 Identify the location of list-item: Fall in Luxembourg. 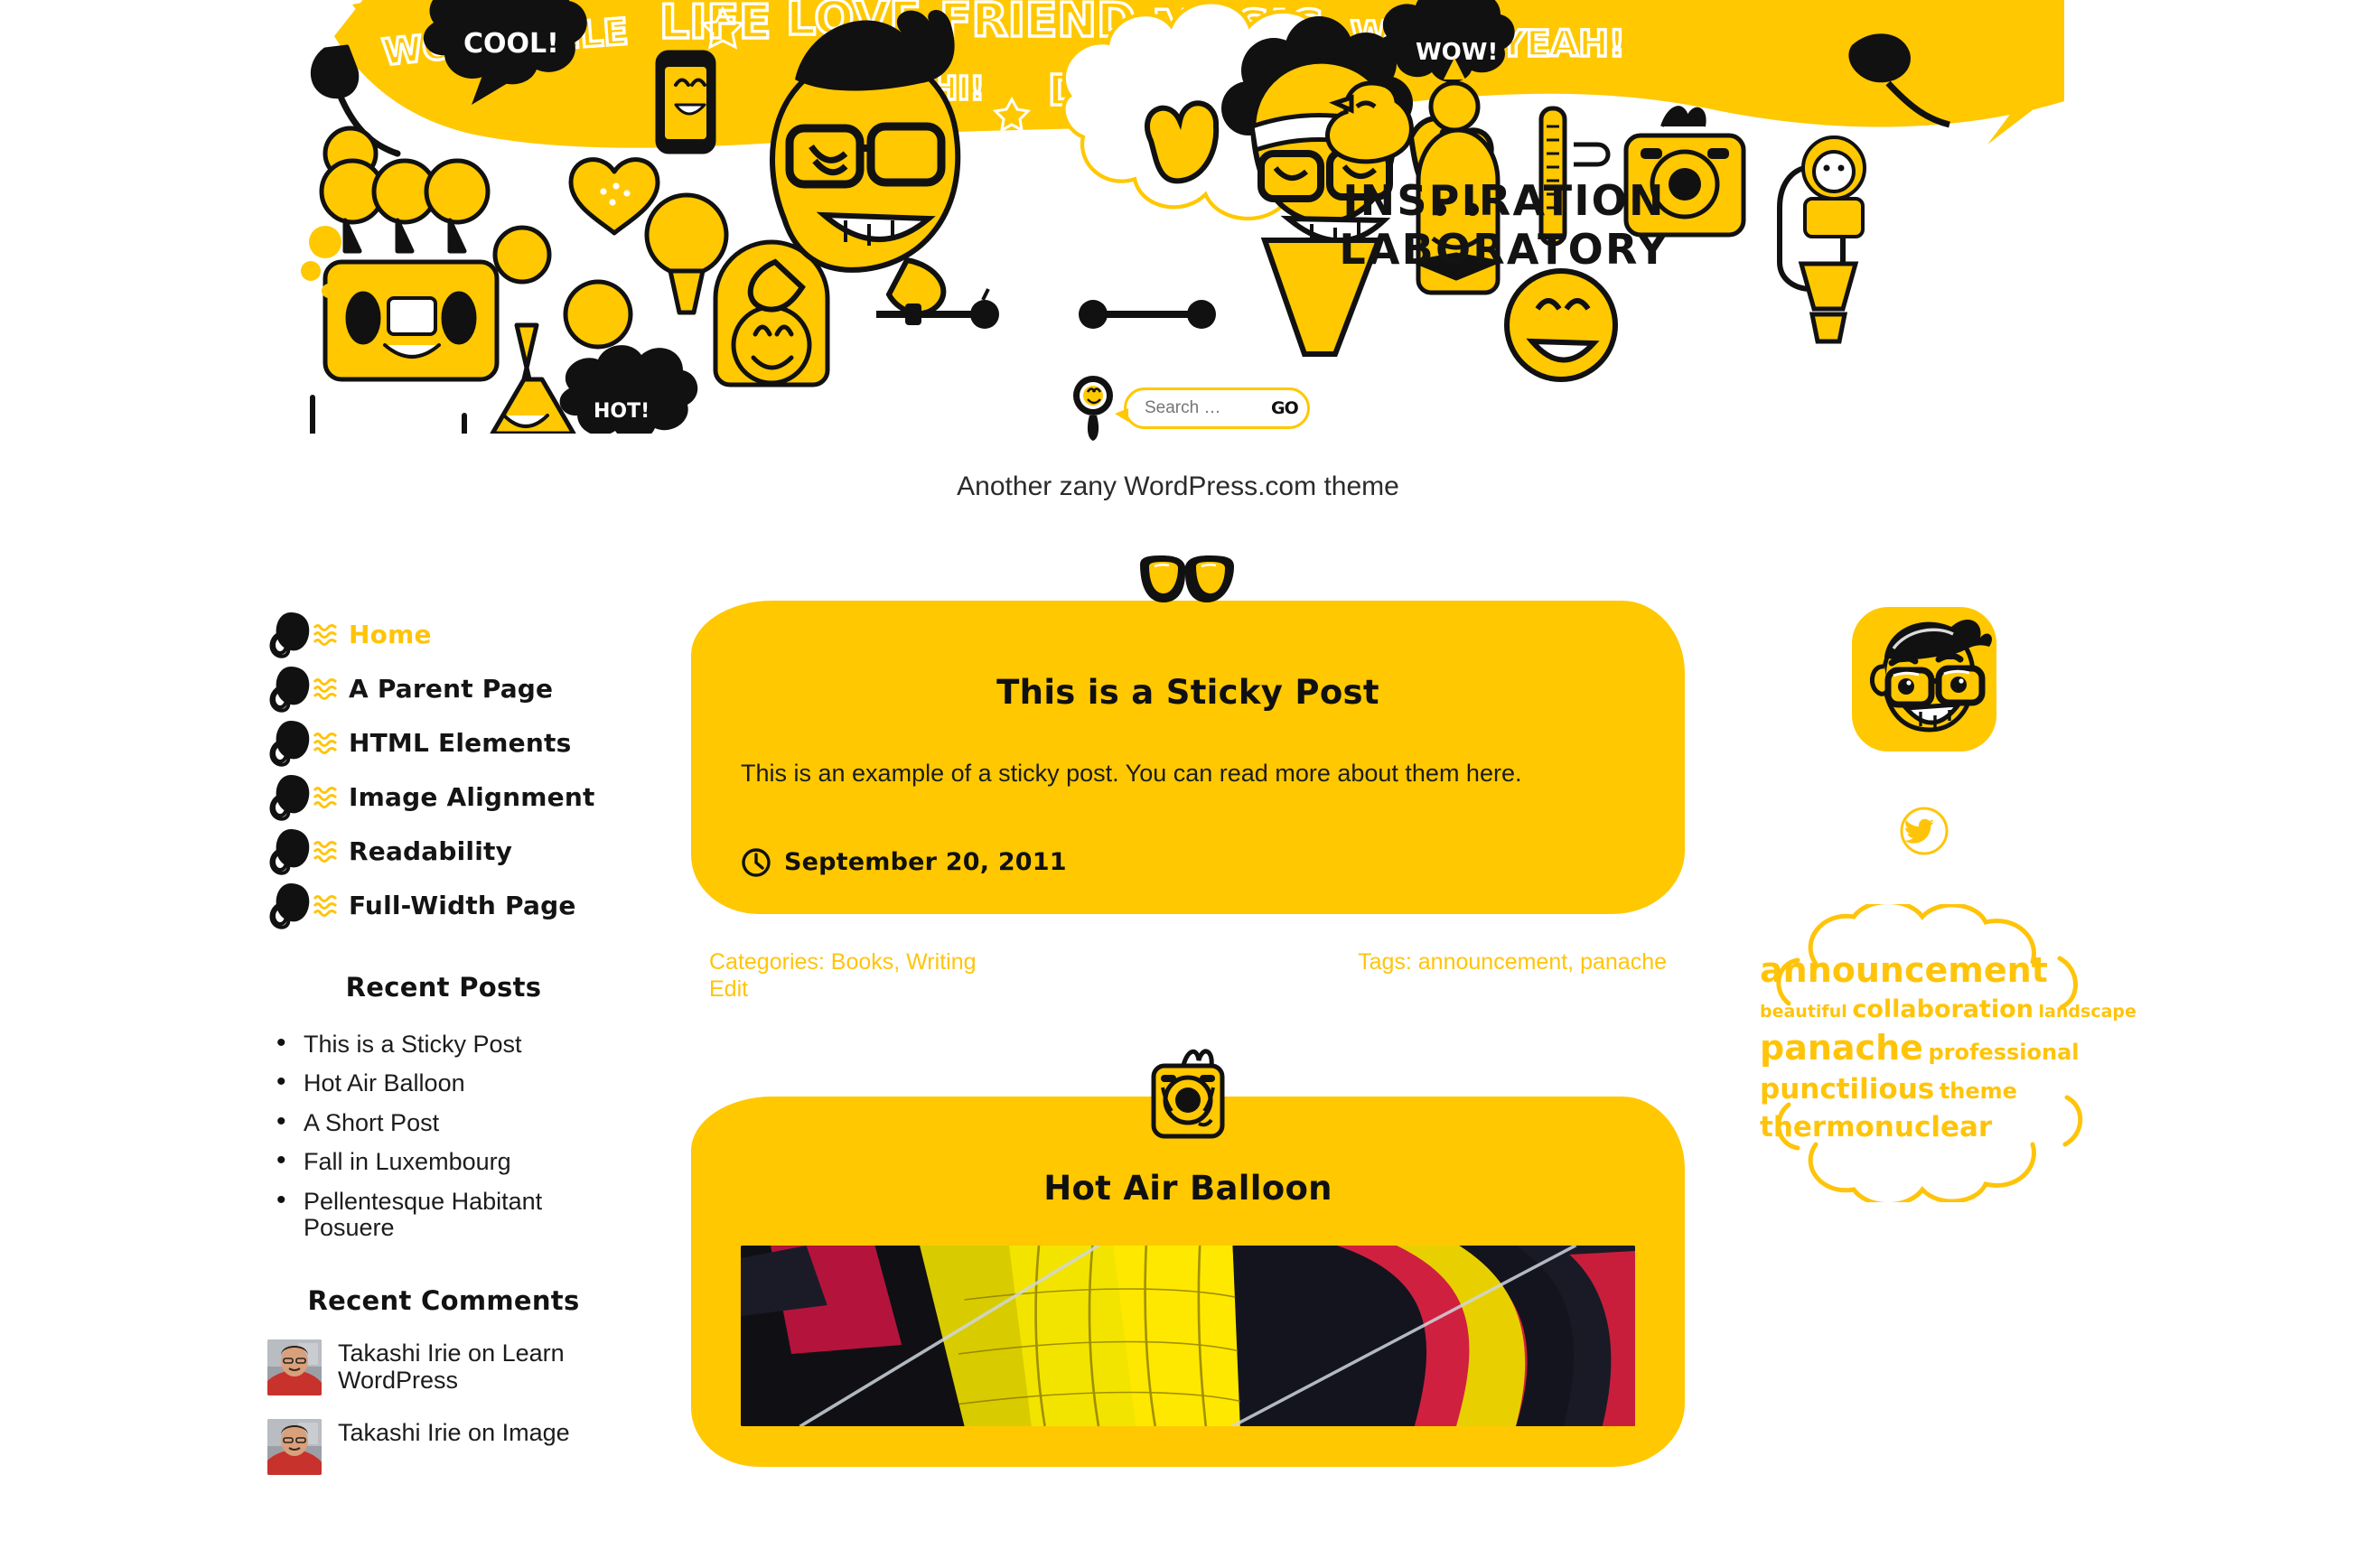
(443, 1161).